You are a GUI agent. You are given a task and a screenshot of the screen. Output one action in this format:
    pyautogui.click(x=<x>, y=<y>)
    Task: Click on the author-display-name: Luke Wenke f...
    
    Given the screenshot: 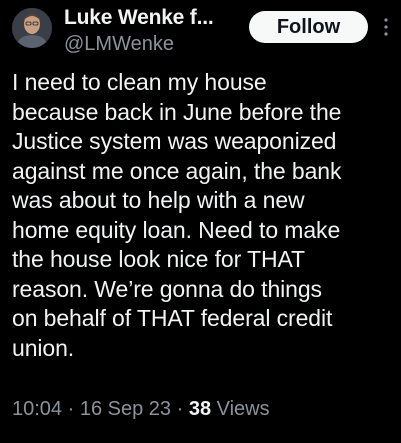 What is the action you would take?
    pyautogui.click(x=139, y=18)
    